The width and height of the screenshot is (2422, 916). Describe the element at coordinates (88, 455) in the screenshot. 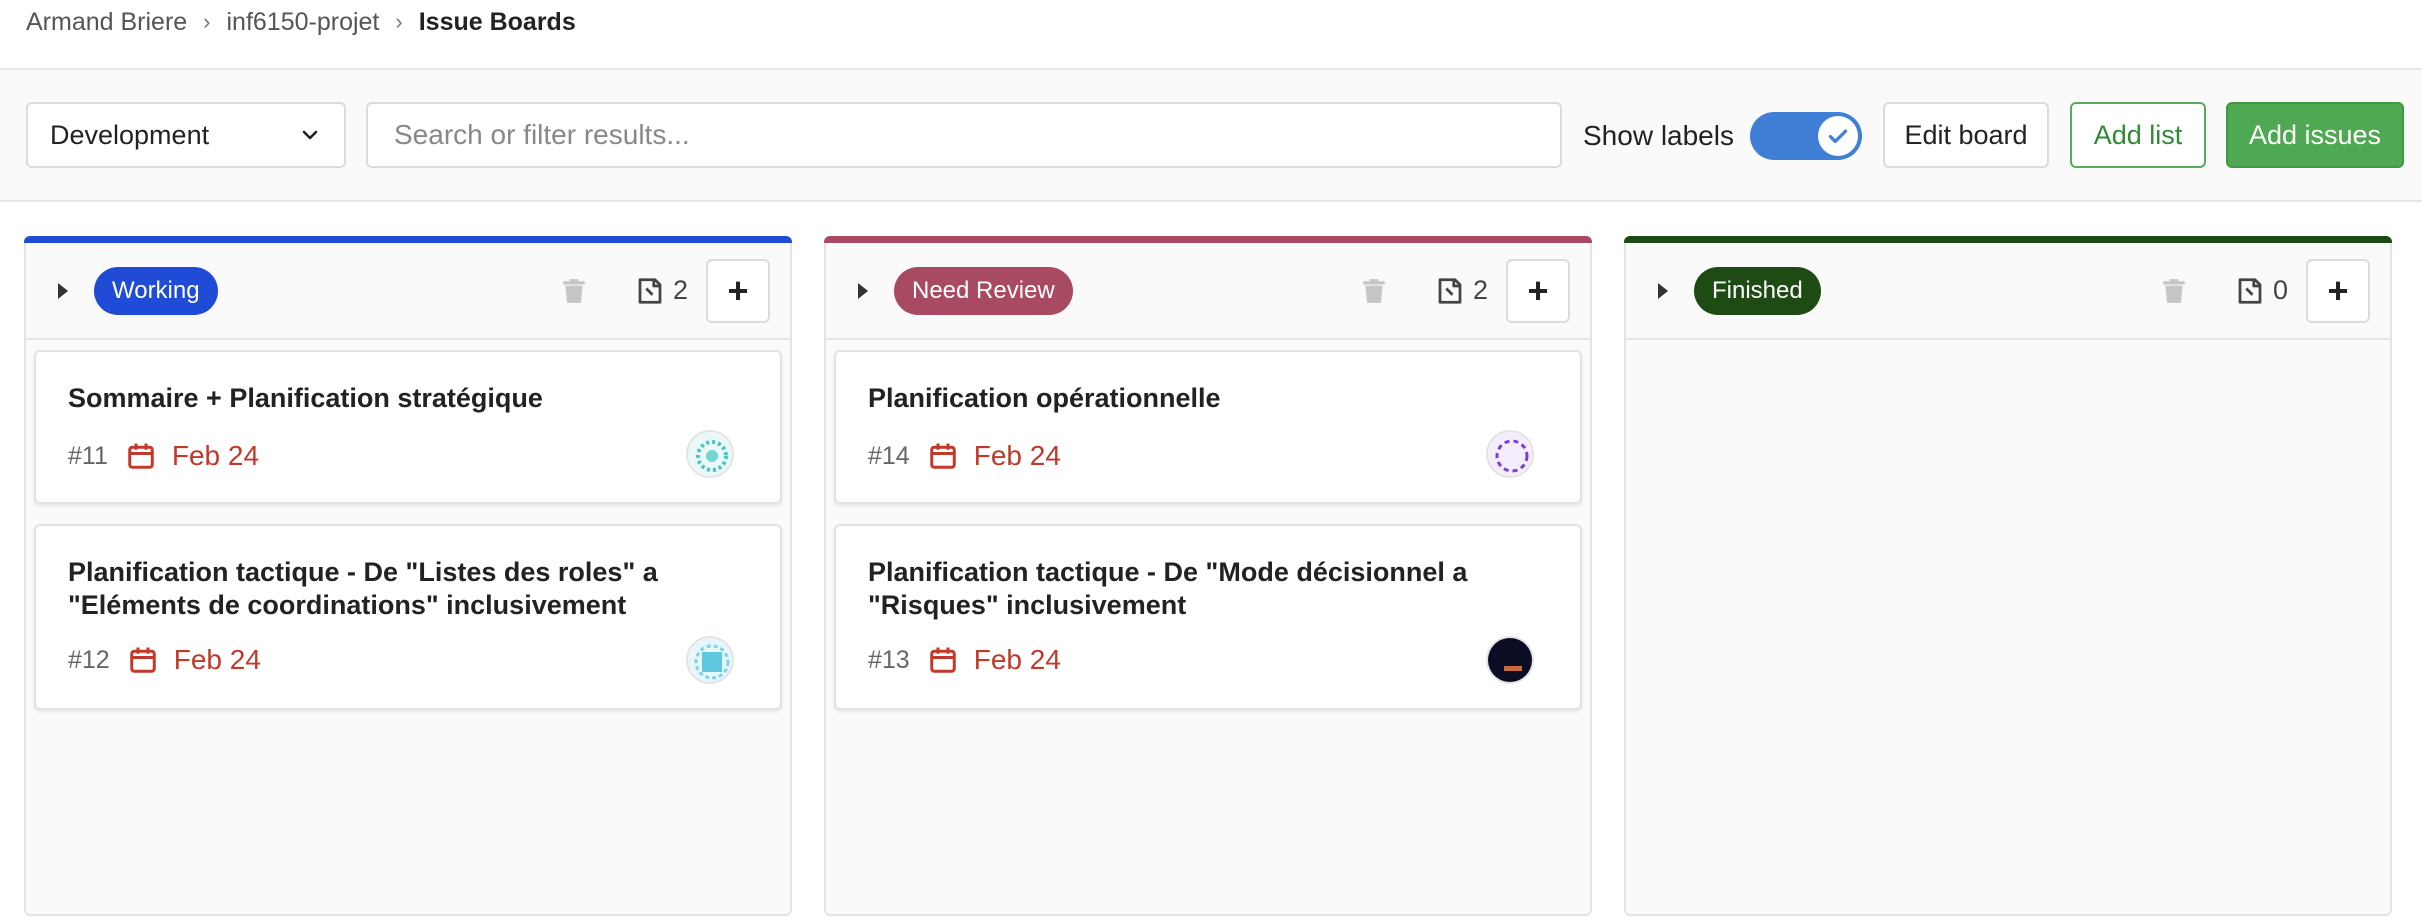

I see `issue-number: #11` at that location.